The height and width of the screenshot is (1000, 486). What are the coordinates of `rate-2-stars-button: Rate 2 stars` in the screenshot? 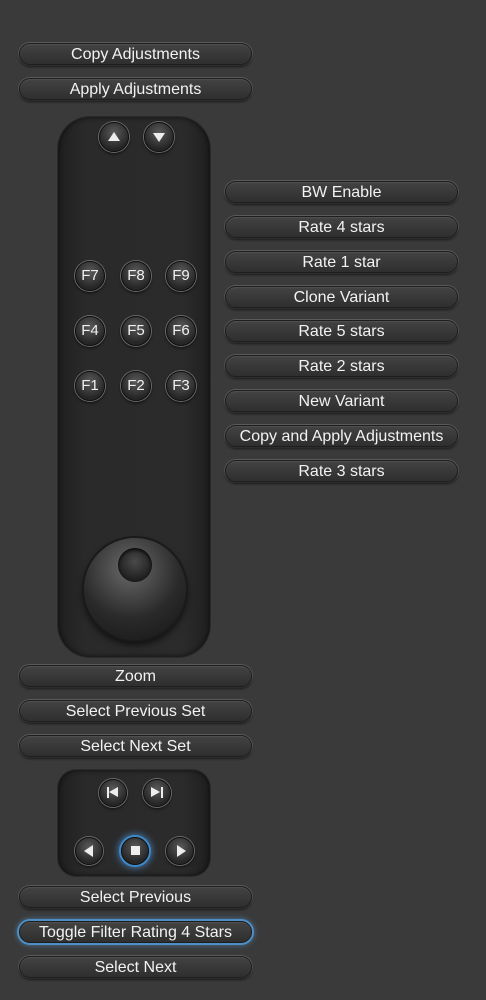 It's located at (341, 366).